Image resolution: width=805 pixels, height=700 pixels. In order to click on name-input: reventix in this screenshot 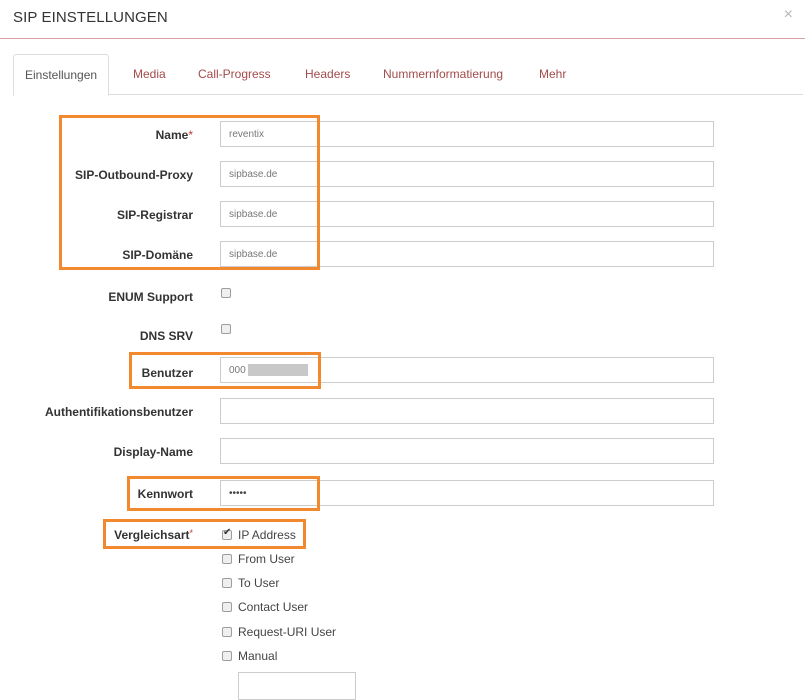, I will do `click(467, 134)`.